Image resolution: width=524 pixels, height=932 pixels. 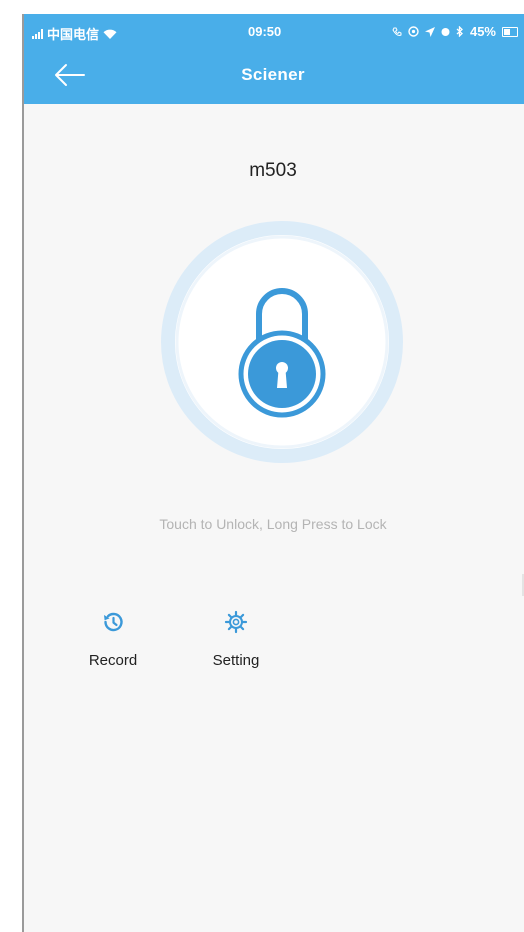 I want to click on record-button: Record, so click(x=113, y=639).